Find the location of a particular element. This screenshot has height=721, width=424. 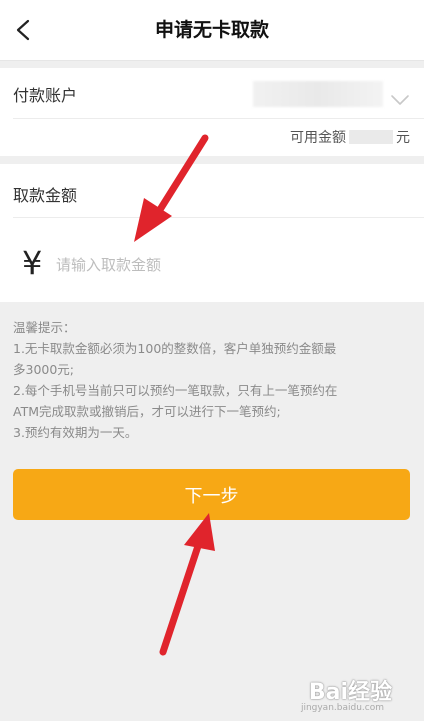

page-title: 申请无卡取款 is located at coordinates (211, 30).